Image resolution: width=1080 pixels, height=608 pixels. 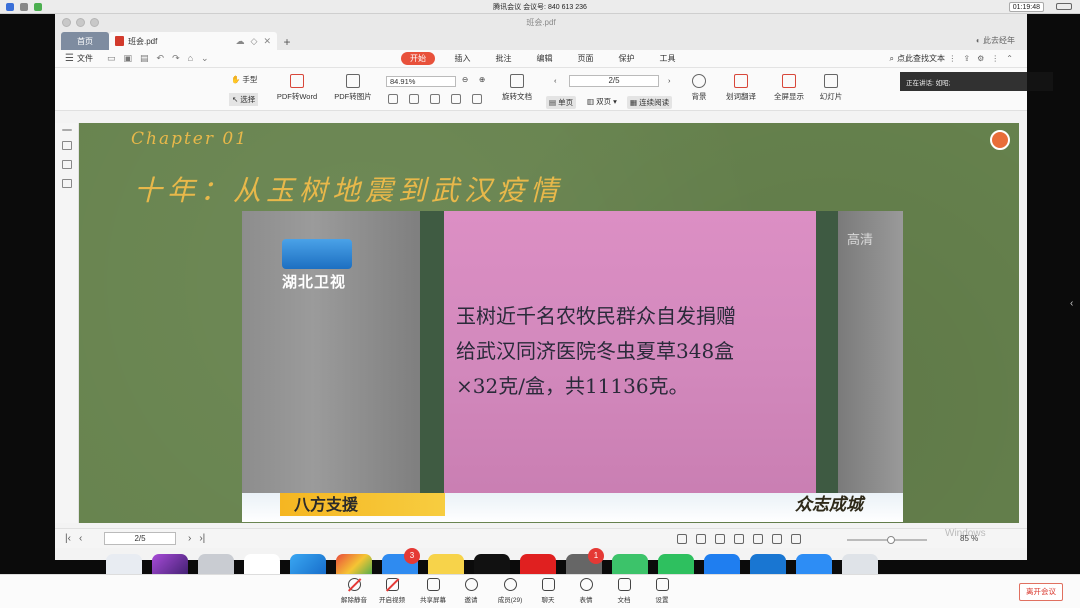 What do you see at coordinates (831, 88) in the screenshot?
I see `slideshow-button: 幻灯片` at bounding box center [831, 88].